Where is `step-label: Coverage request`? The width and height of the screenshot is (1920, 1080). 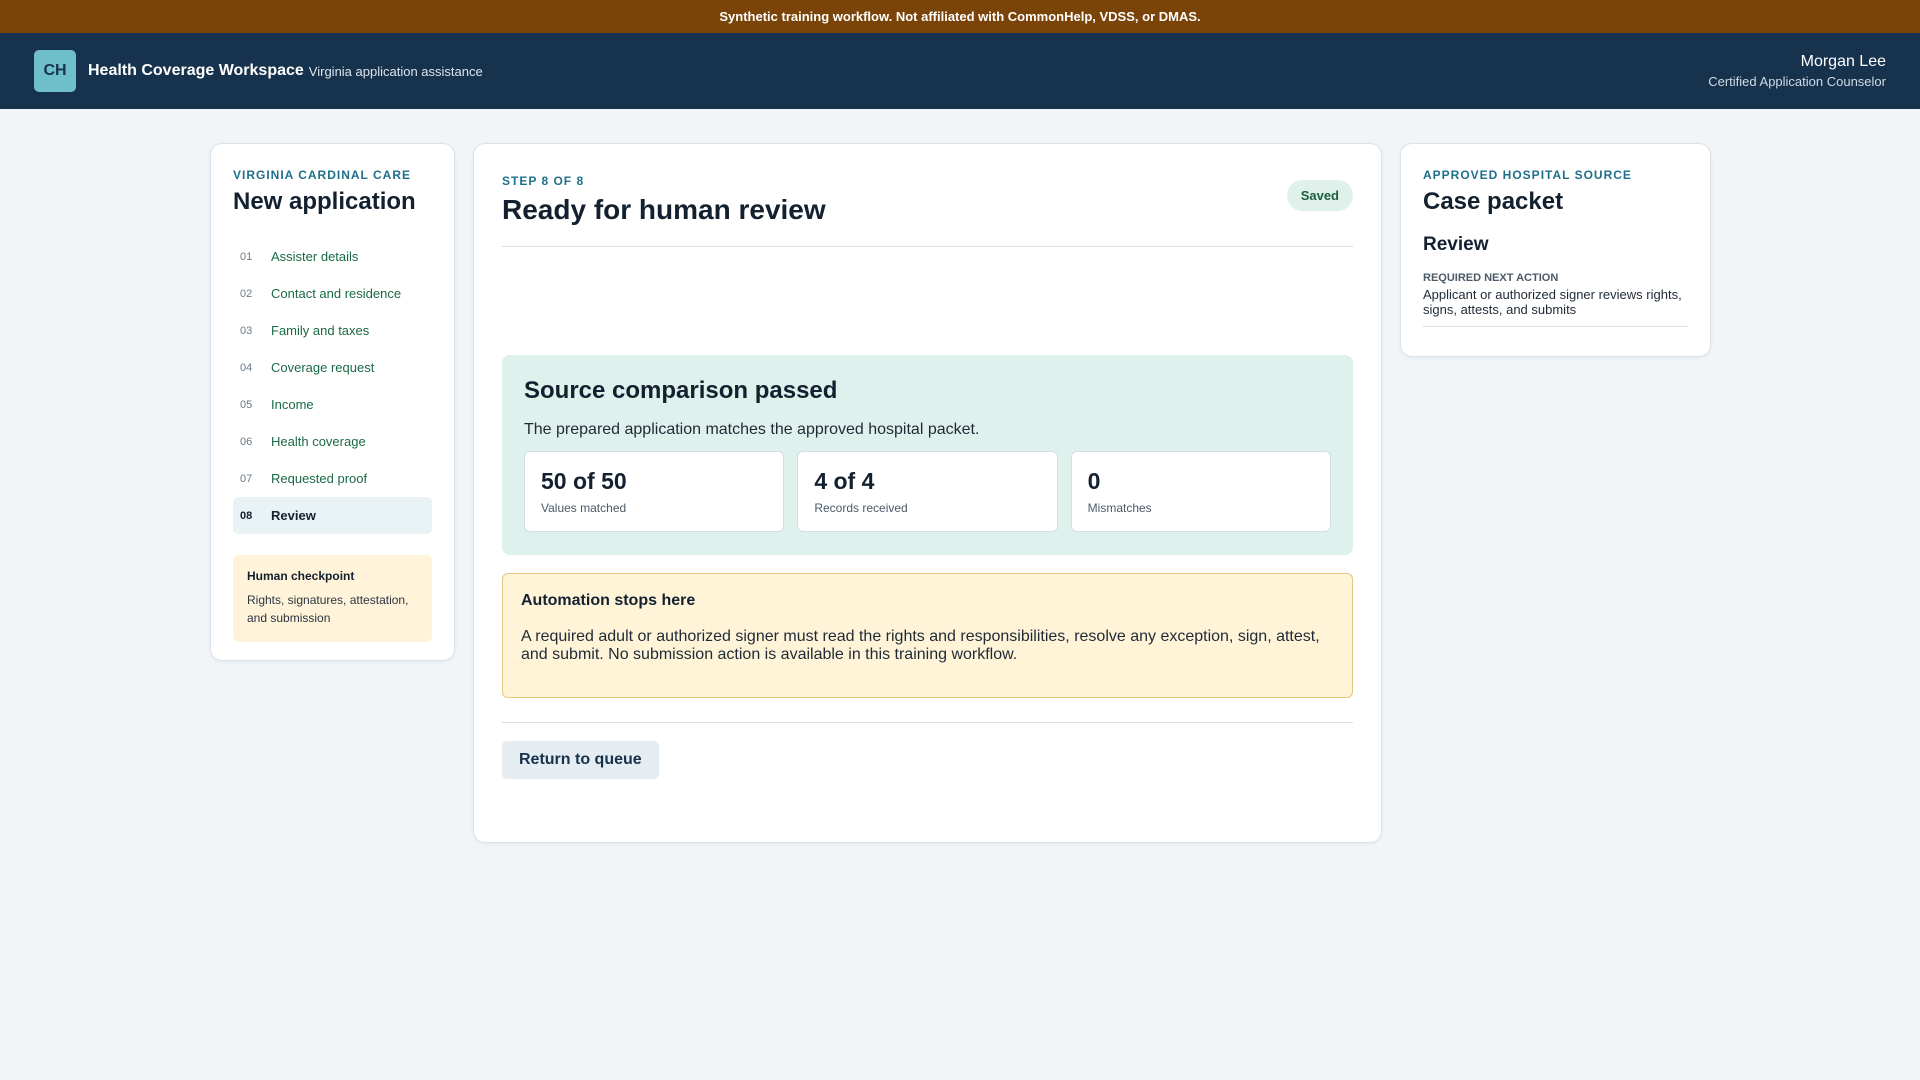
step-label: Coverage request is located at coordinates (323, 367).